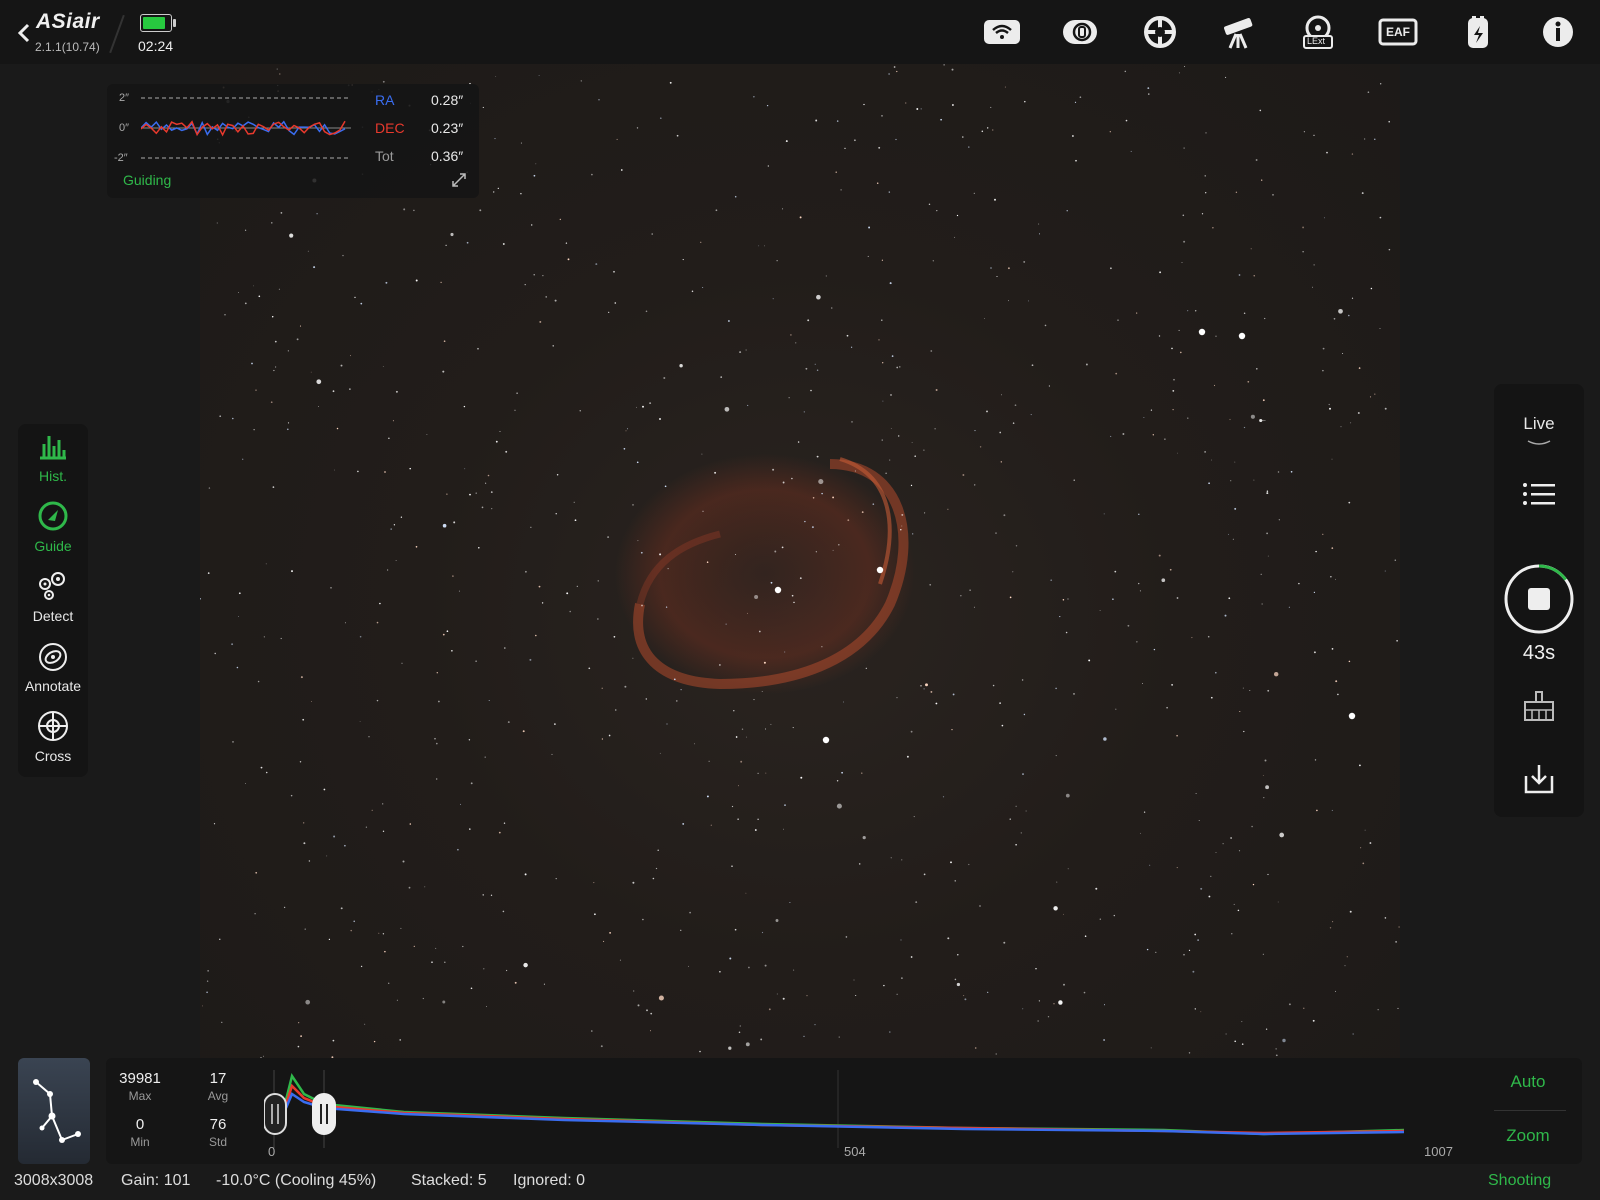 The image size is (1600, 1200). I want to click on lext-icon: LExt, so click(1318, 32).